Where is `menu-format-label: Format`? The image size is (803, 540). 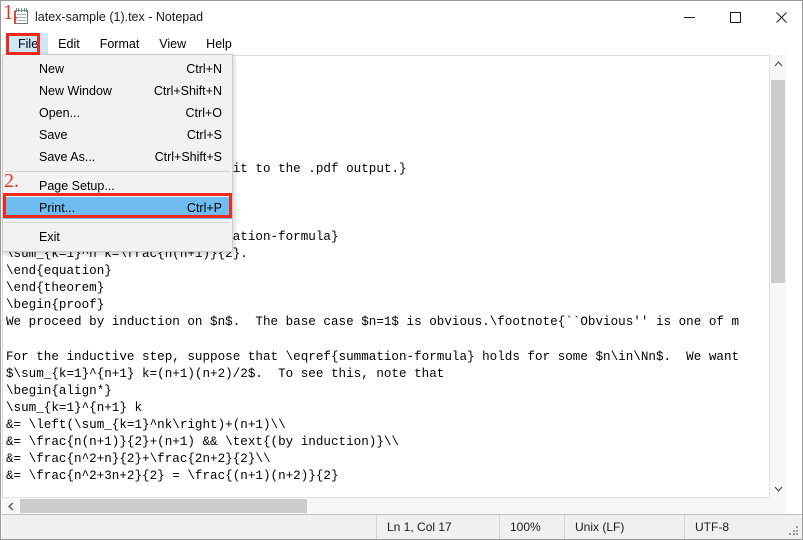
menu-format-label: Format is located at coordinates (119, 44).